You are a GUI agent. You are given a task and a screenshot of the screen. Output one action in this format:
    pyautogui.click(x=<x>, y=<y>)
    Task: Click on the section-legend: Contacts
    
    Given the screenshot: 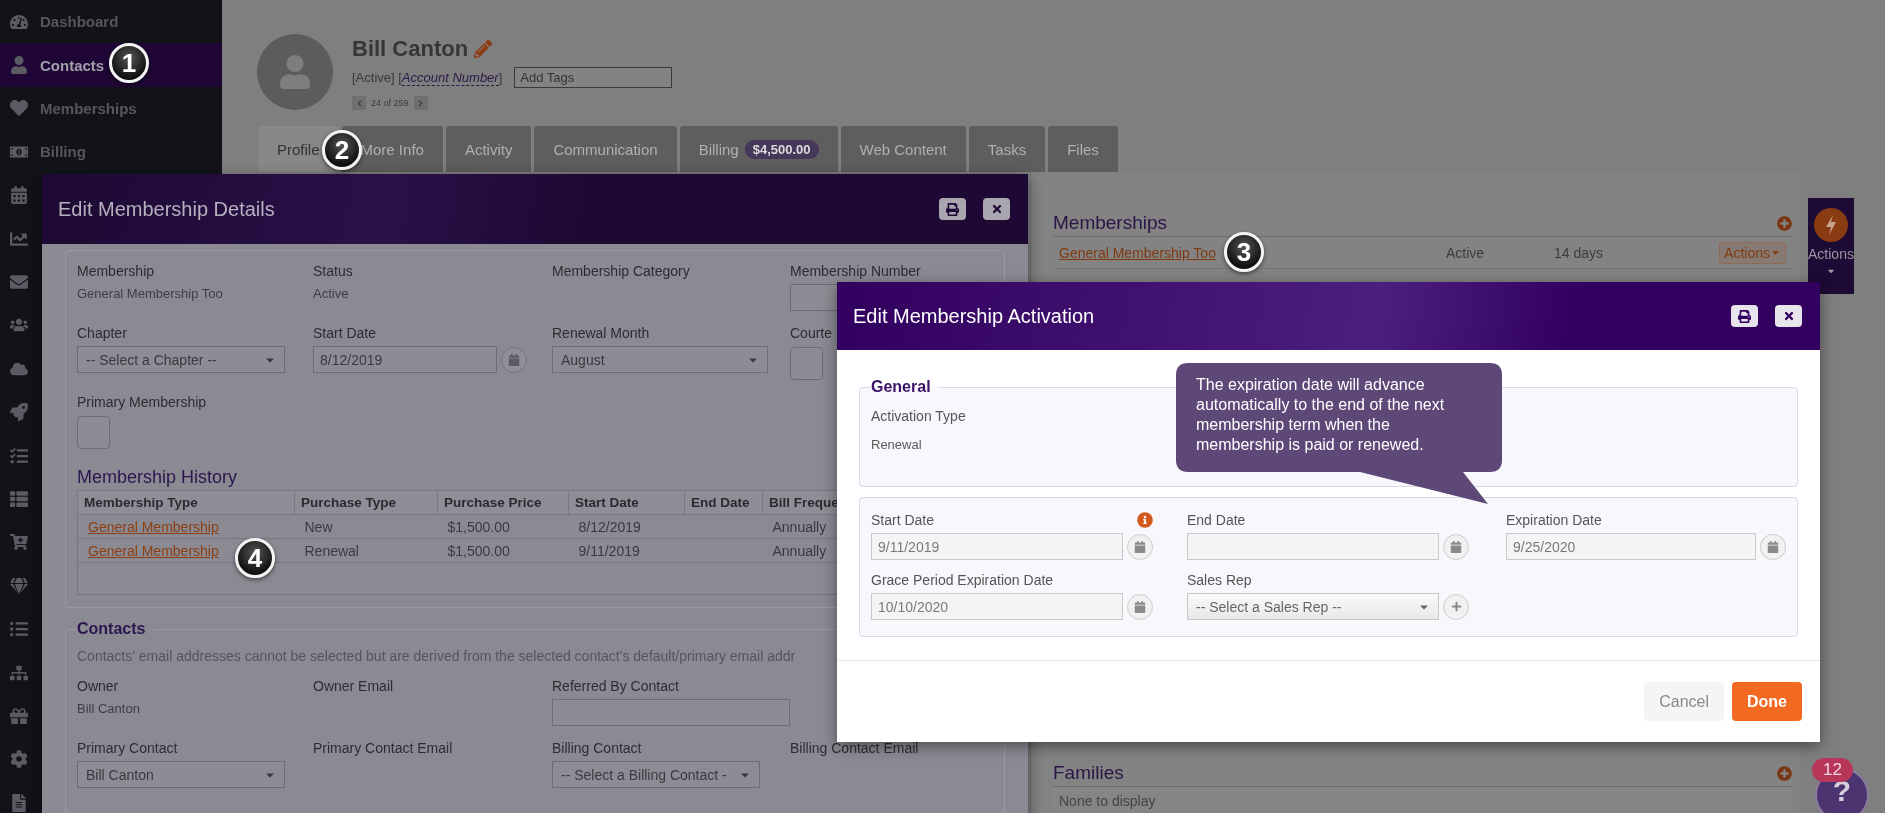 What is the action you would take?
    pyautogui.click(x=115, y=629)
    